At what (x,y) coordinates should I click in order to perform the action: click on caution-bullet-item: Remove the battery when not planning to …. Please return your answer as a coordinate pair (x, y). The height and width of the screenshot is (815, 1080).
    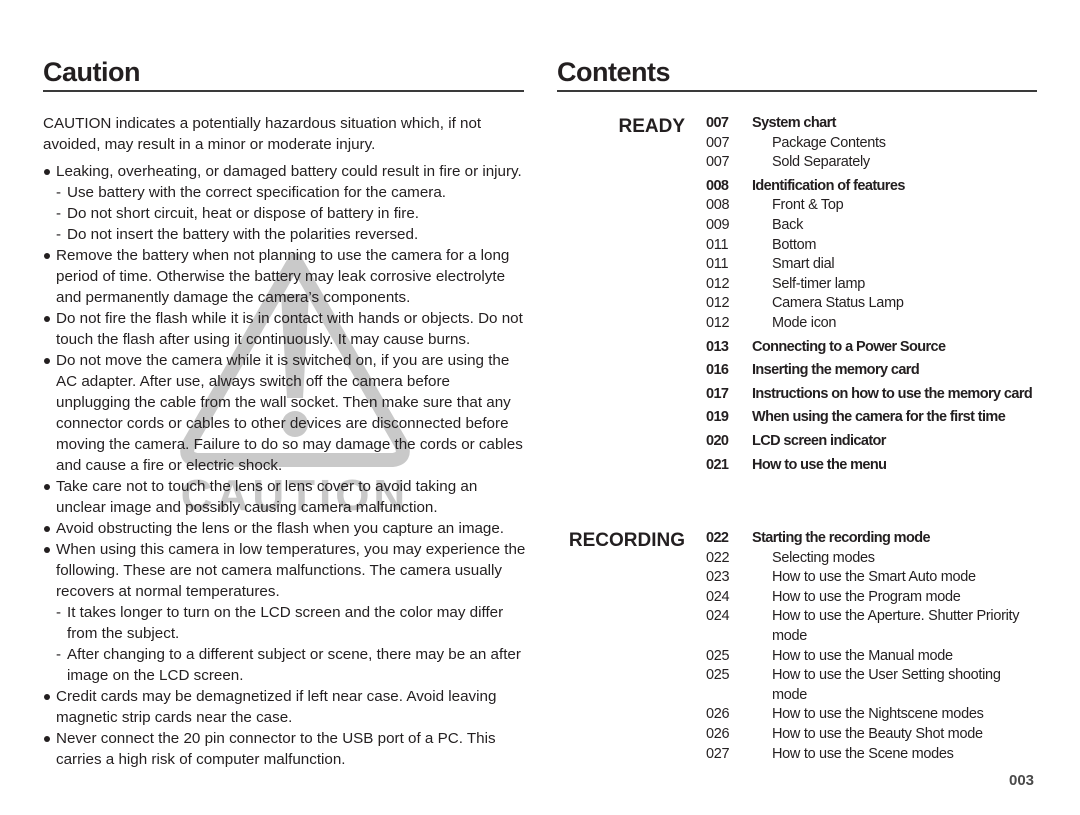
    Looking at the image, I should click on (285, 276).